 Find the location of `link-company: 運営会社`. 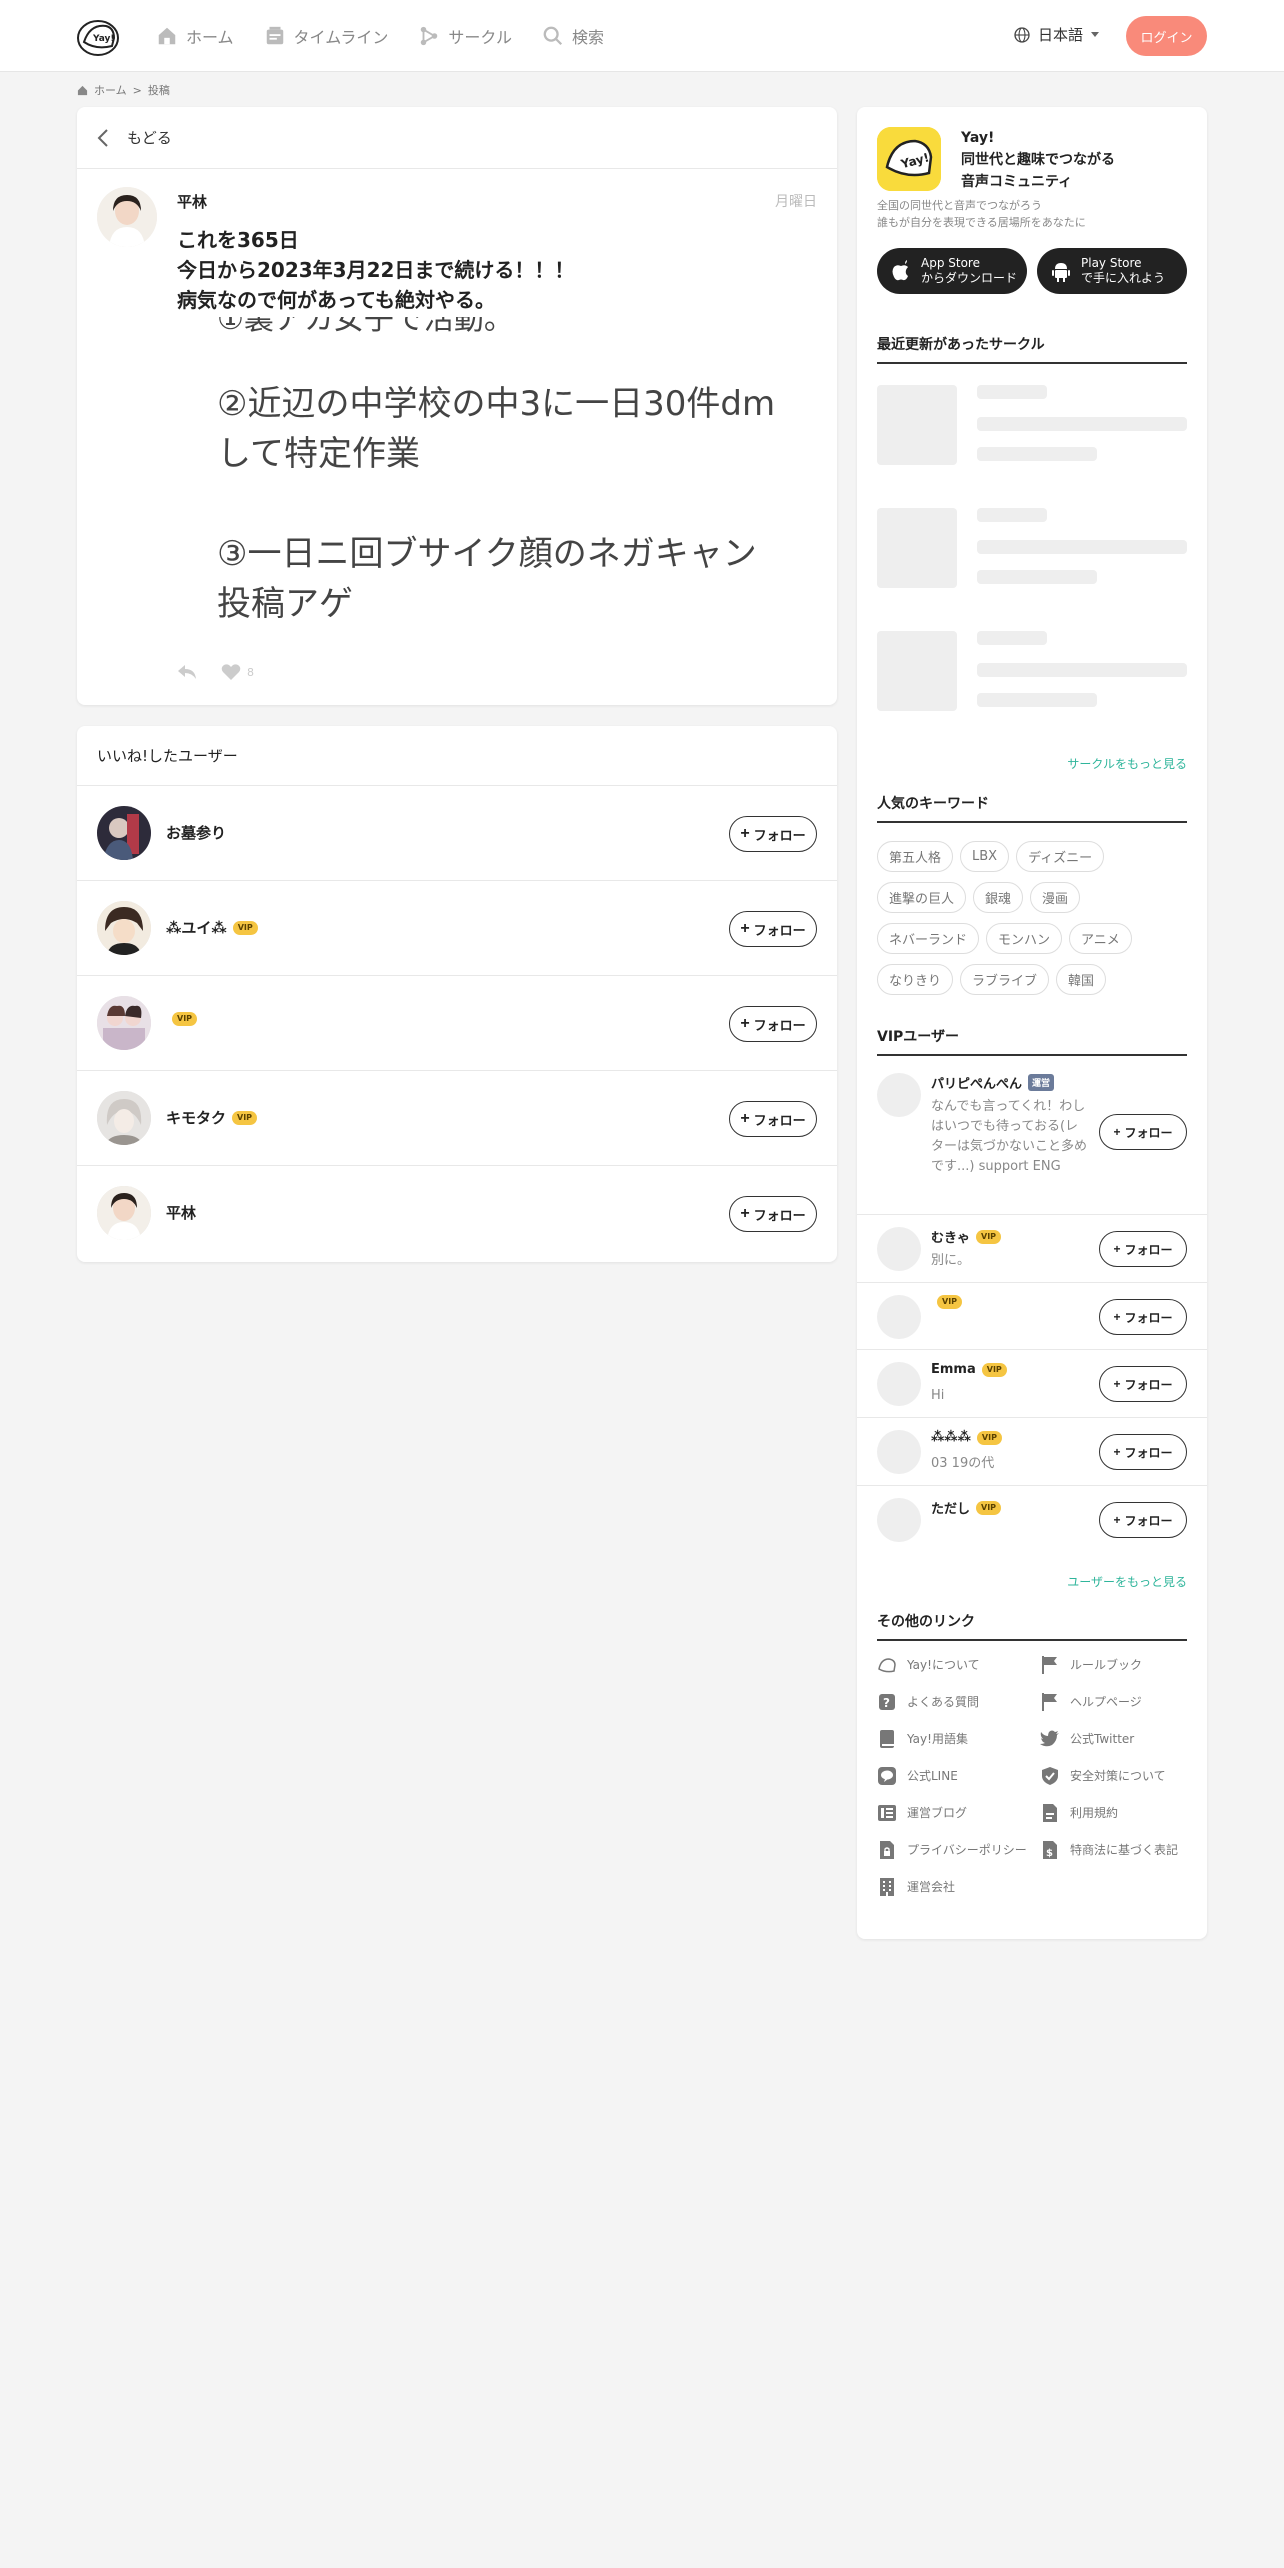

link-company: 運営会社 is located at coordinates (958, 1889).